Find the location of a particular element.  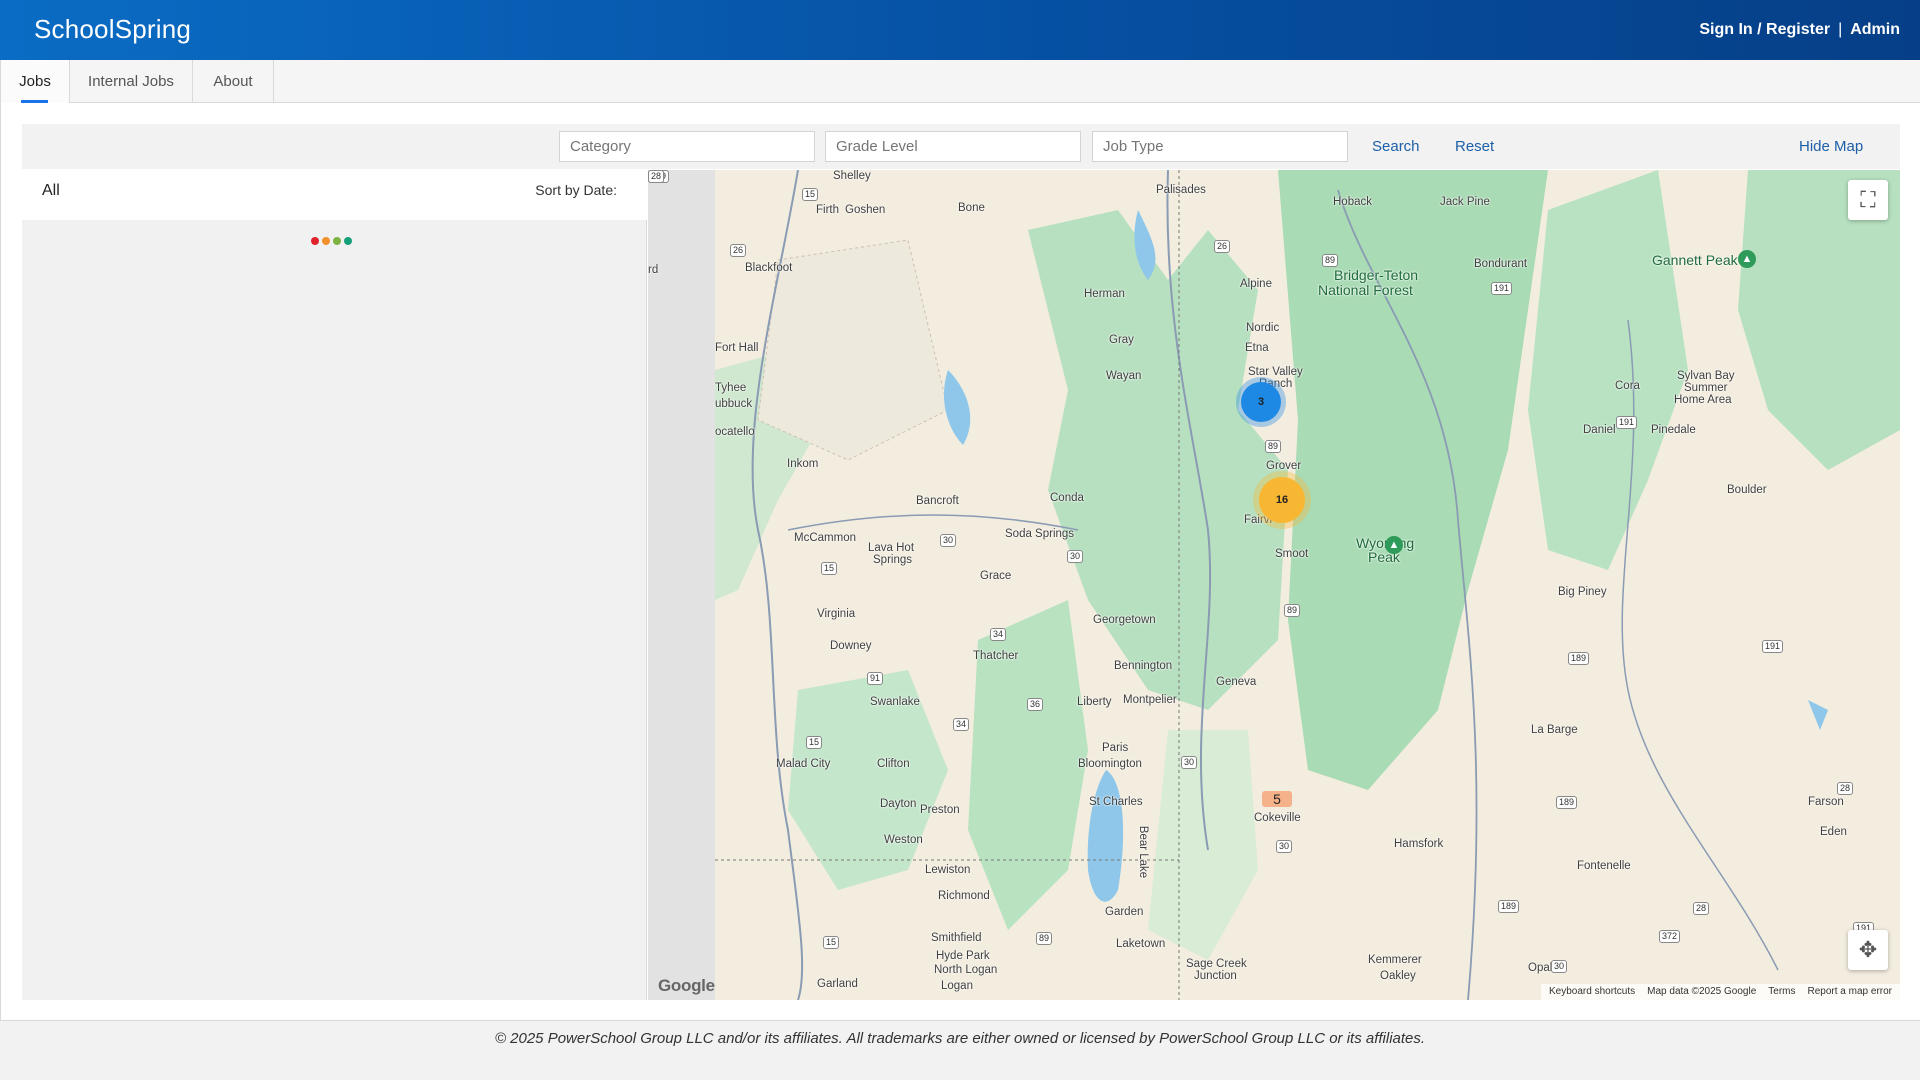

search-bar: Search Reset Hide Map is located at coordinates (961, 146).